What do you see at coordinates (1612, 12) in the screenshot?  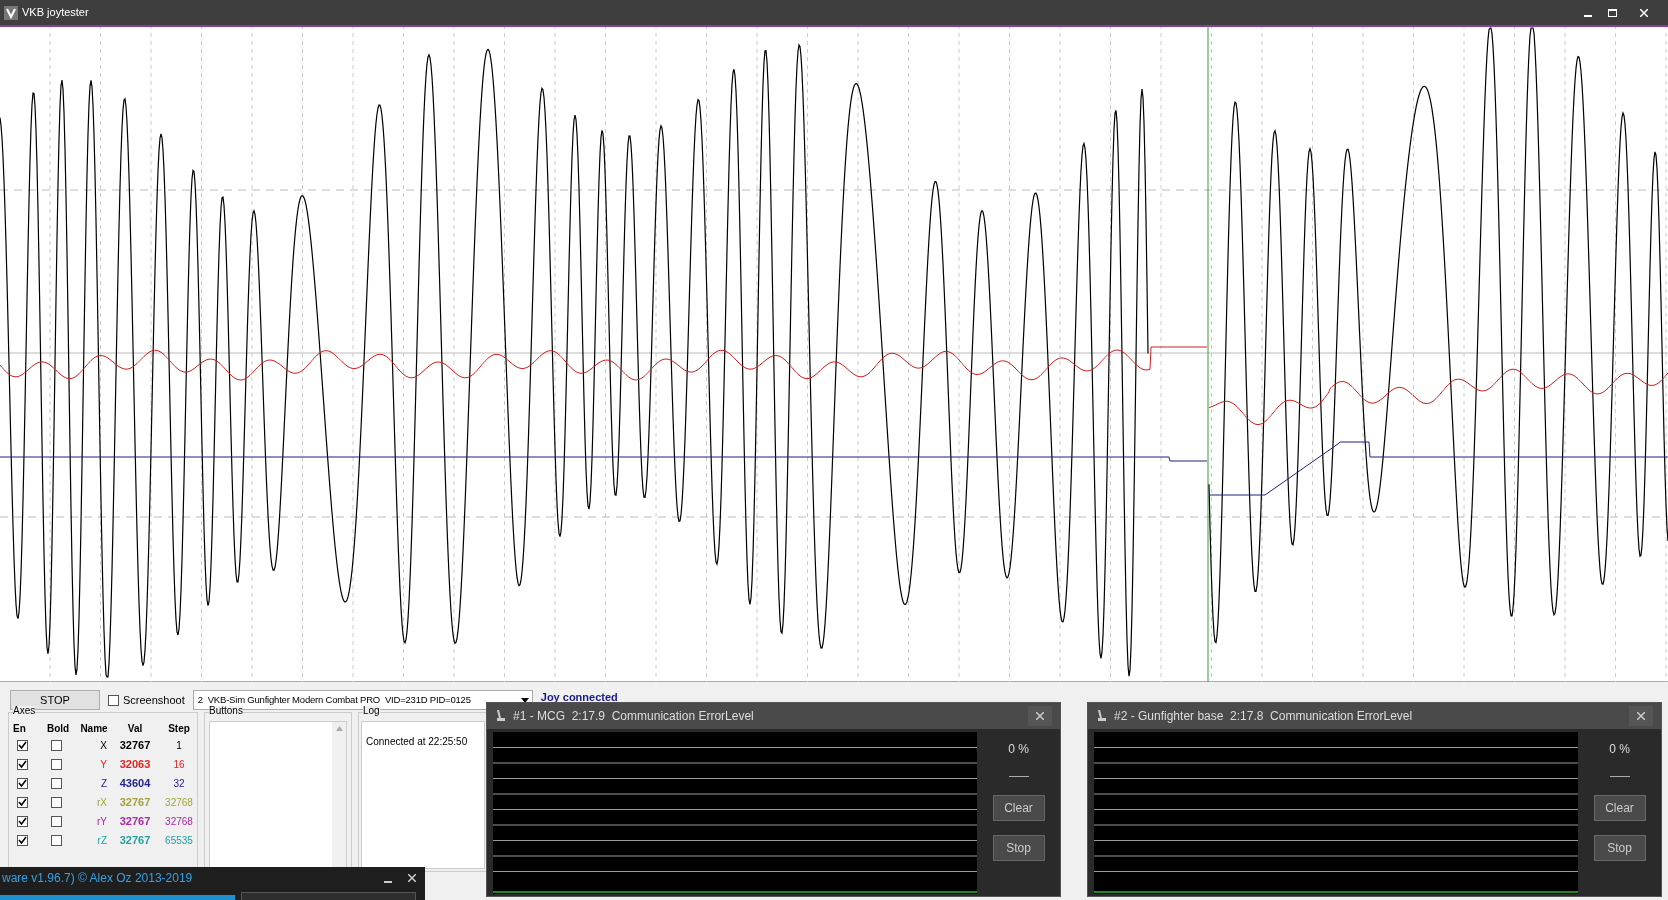 I see `maximize-icon` at bounding box center [1612, 12].